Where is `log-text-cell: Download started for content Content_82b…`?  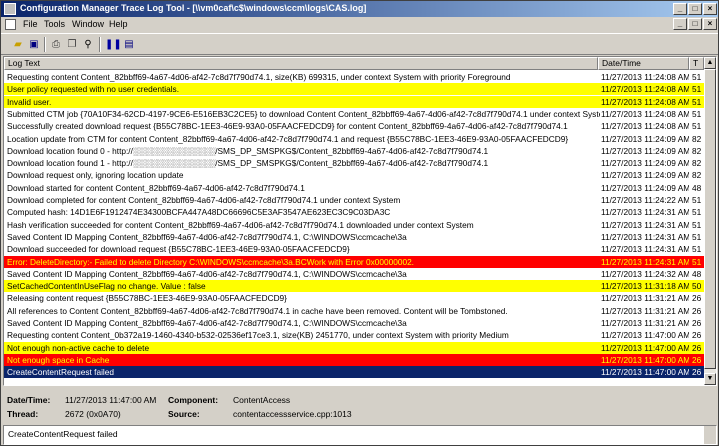
log-text-cell: Download started for content Content_82b… is located at coordinates (156, 187).